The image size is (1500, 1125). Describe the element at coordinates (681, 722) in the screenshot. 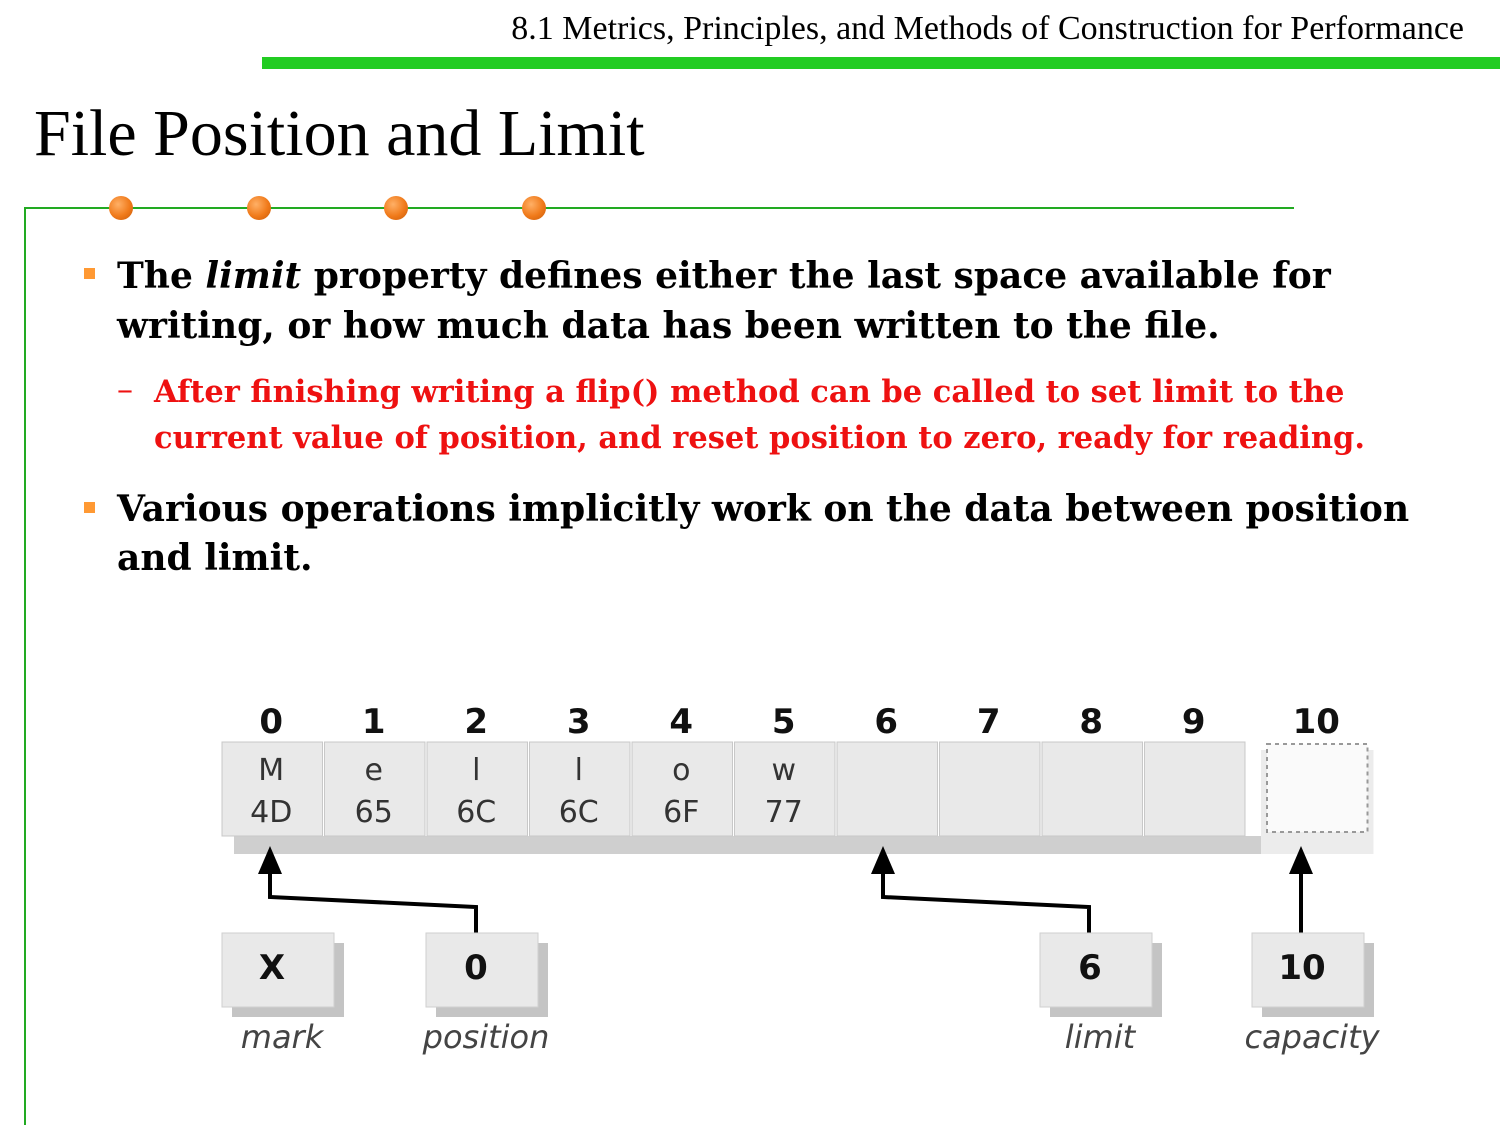

I see `index-label: 4` at that location.